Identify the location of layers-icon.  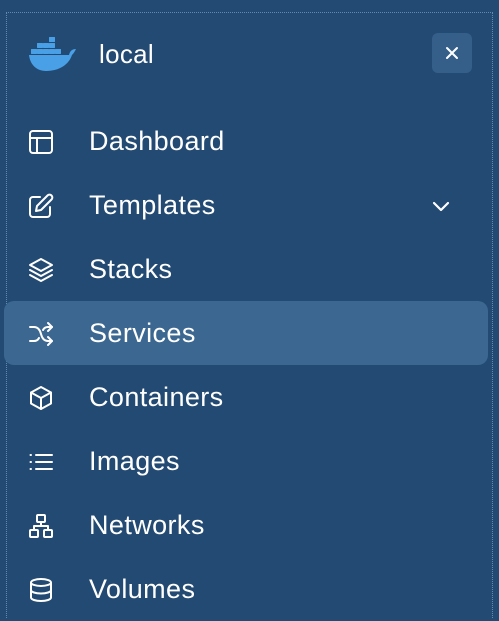
(41, 270).